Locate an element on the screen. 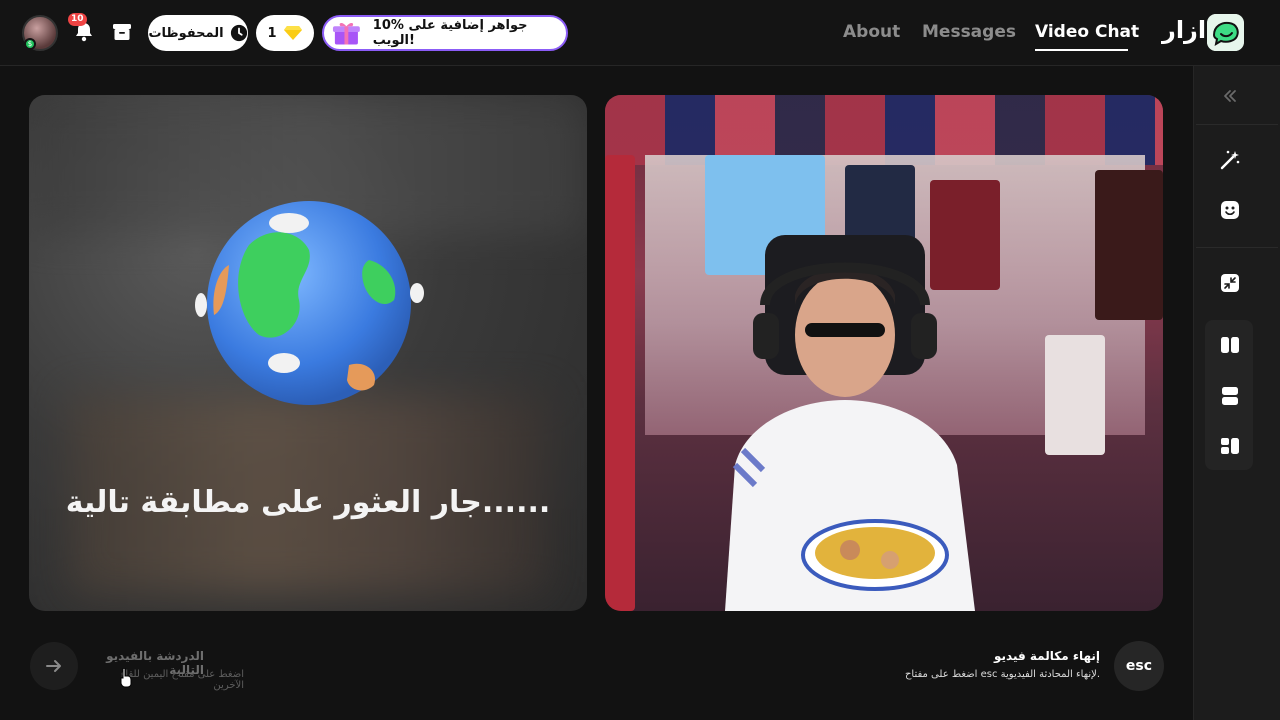  brand-logo-icon is located at coordinates (1225, 32).